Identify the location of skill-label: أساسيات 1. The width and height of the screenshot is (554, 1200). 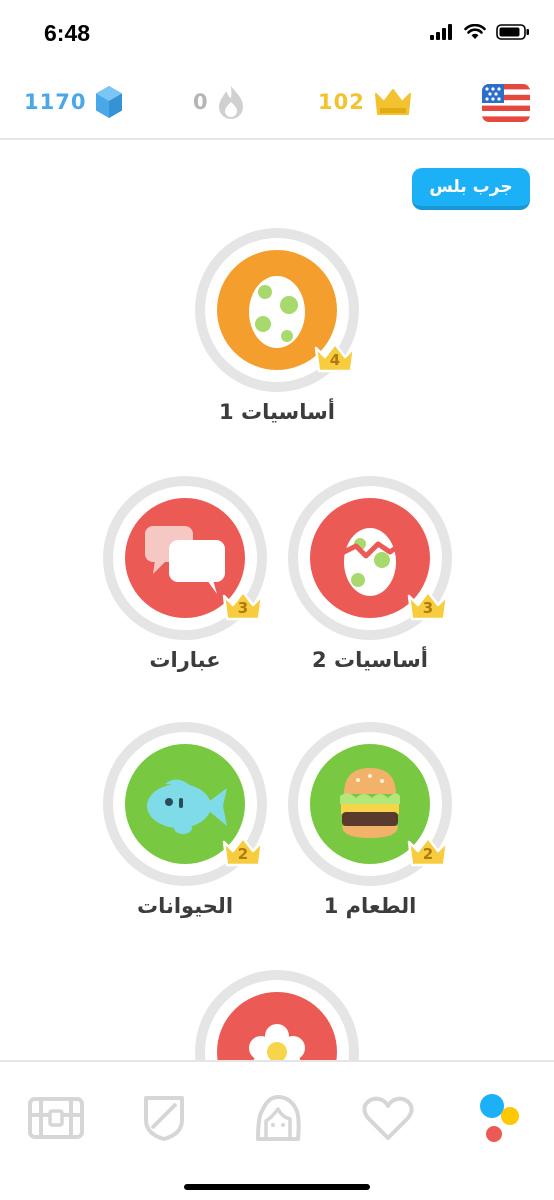
(277, 412).